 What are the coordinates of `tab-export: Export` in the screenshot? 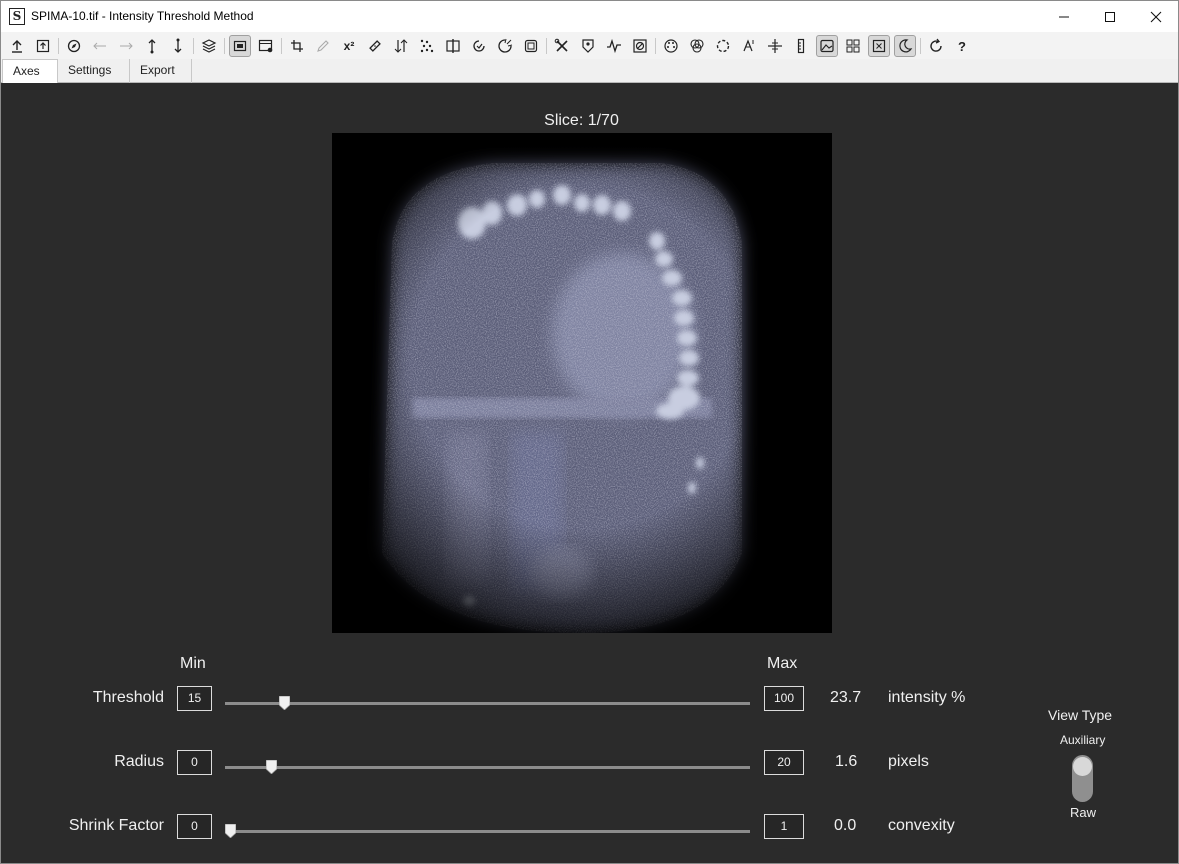 It's located at (161, 71).